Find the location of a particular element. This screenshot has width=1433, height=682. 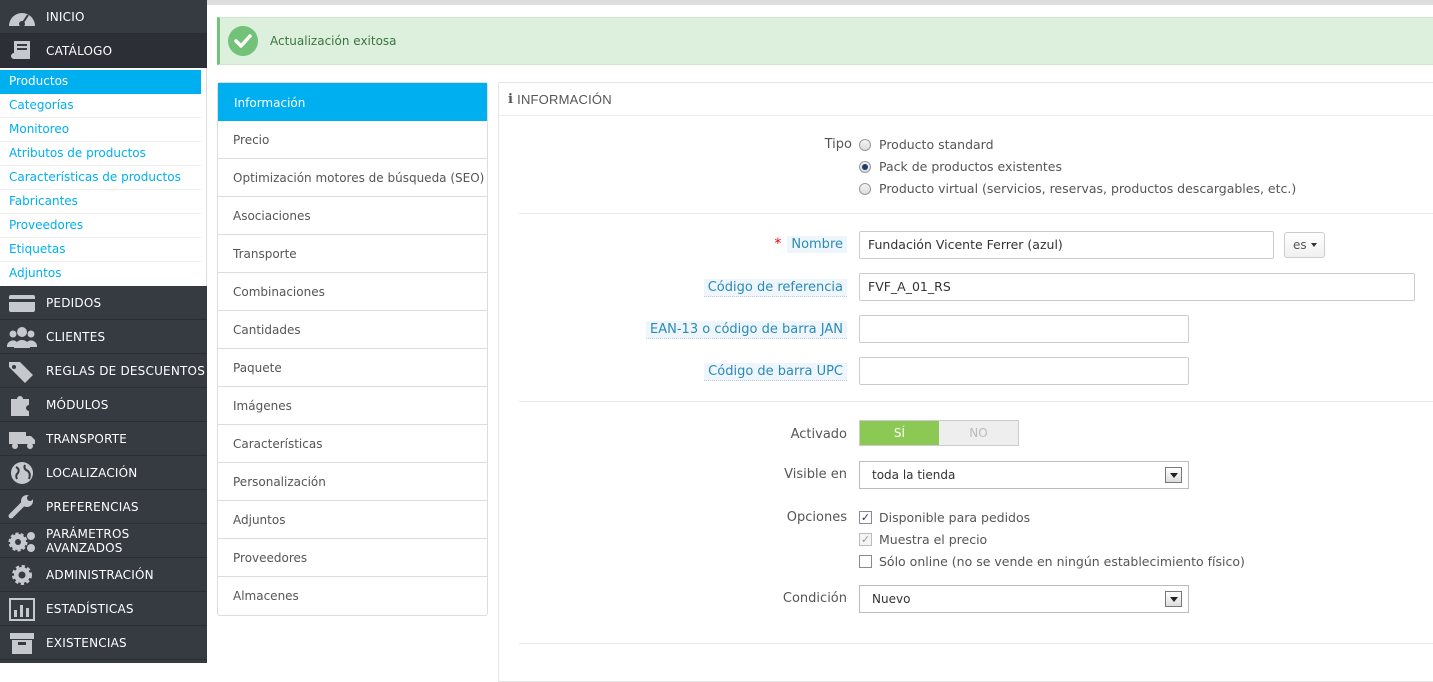

panel-title: INFORMACIÓN is located at coordinates (564, 99).